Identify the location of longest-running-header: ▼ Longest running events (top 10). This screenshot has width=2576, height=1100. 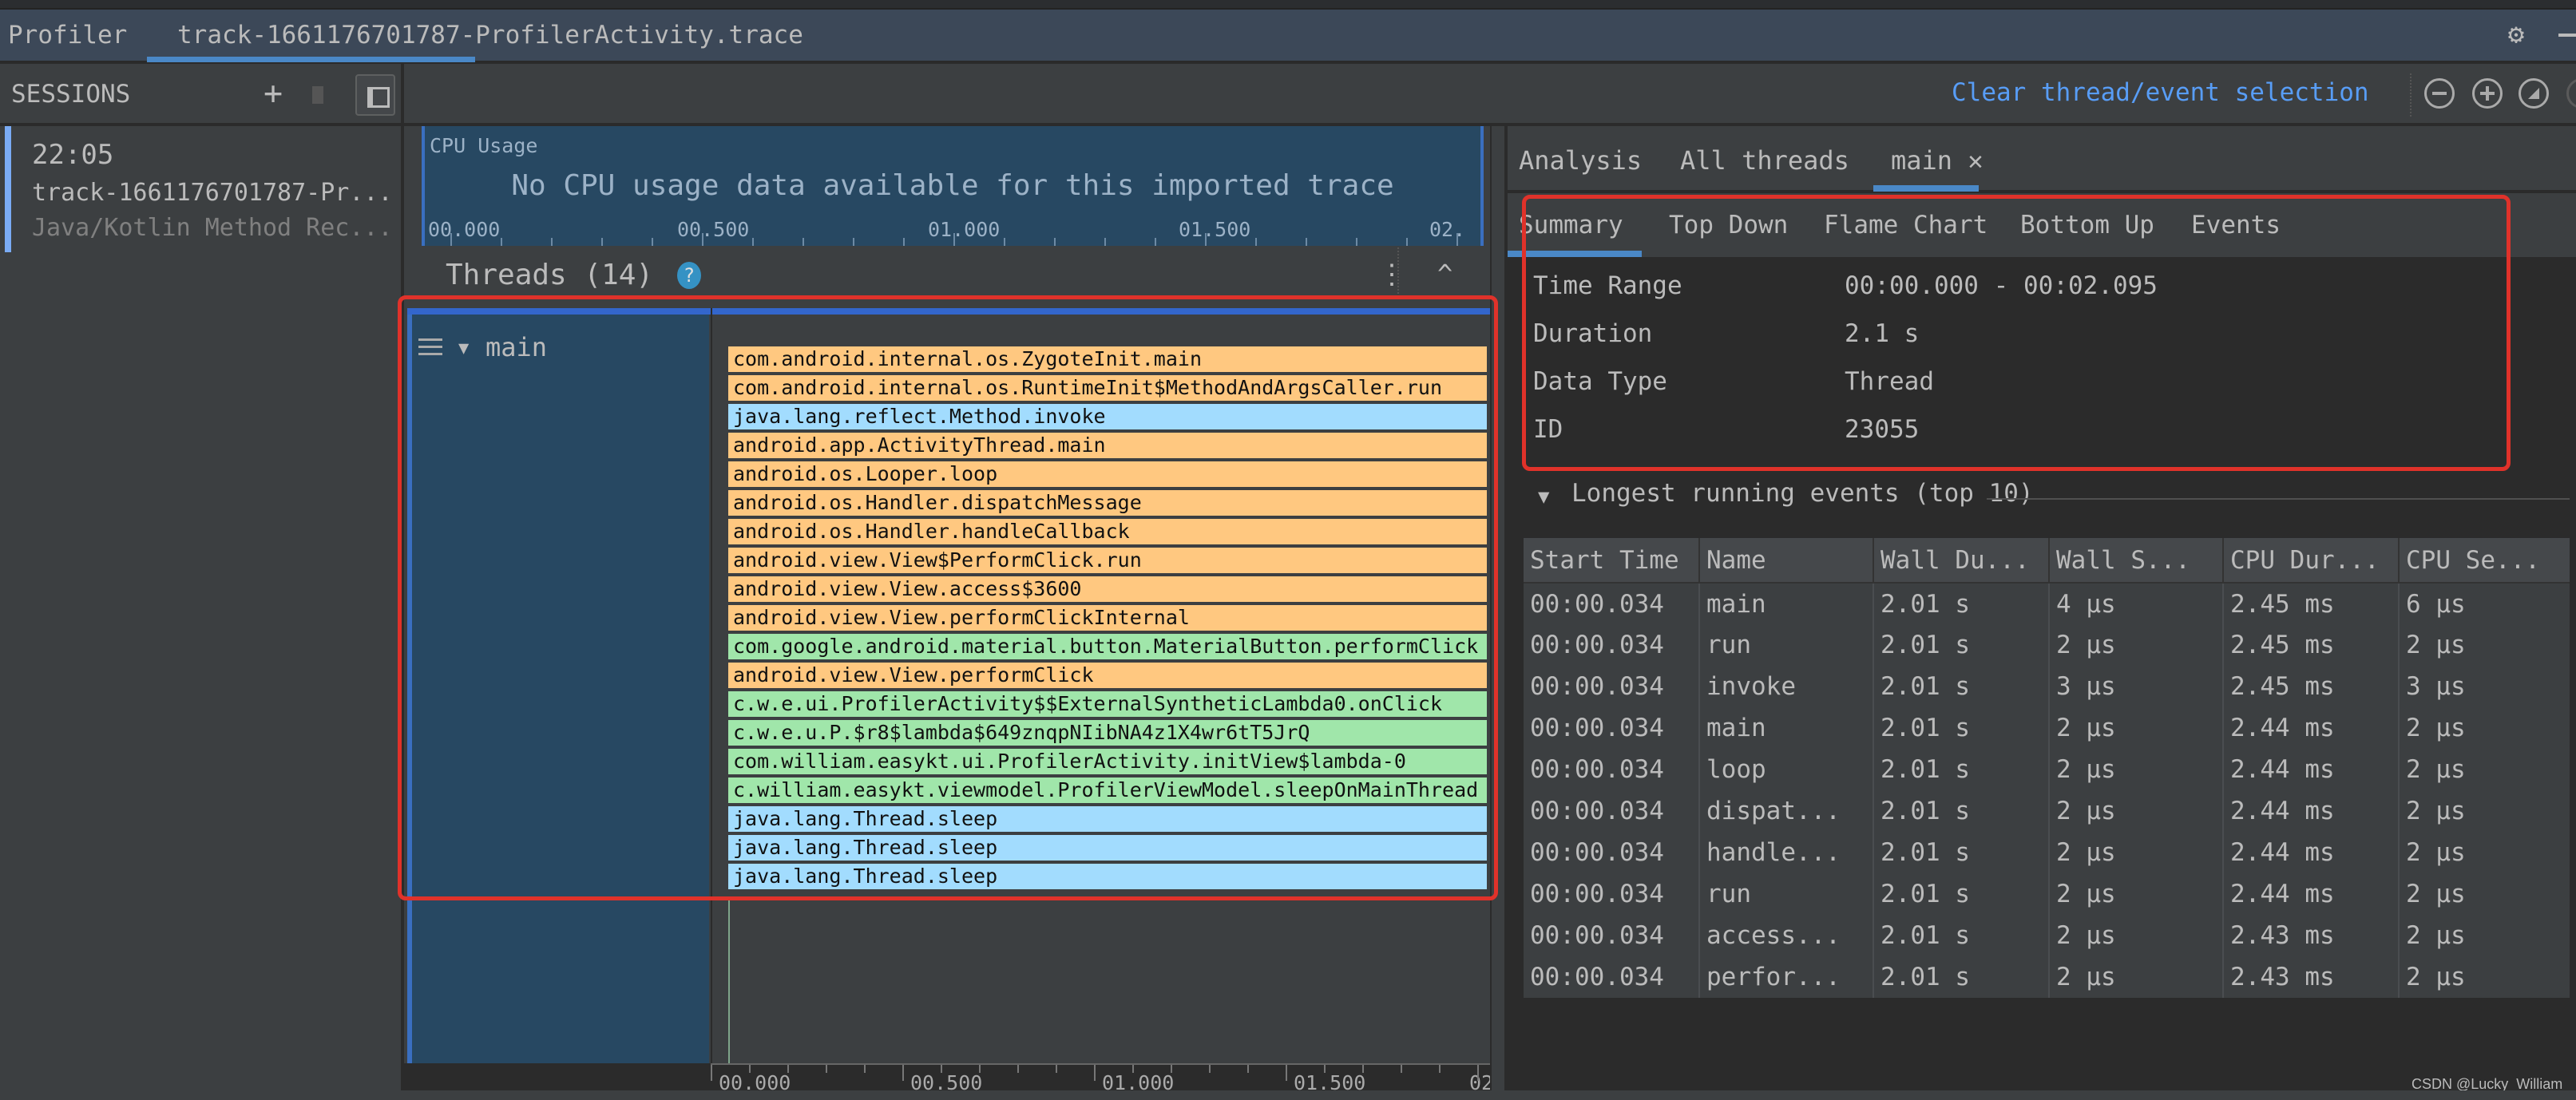
(2042, 497).